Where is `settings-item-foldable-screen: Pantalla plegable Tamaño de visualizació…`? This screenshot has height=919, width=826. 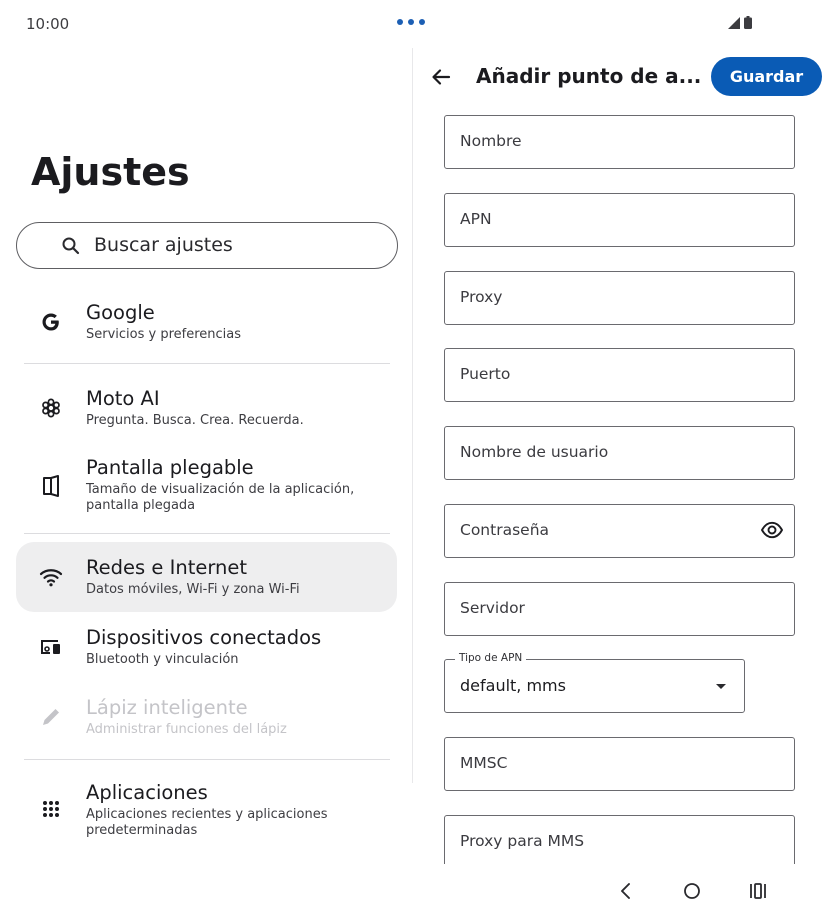 settings-item-foldable-screen: Pantalla plegable Tamaño de visualizació… is located at coordinates (206, 486).